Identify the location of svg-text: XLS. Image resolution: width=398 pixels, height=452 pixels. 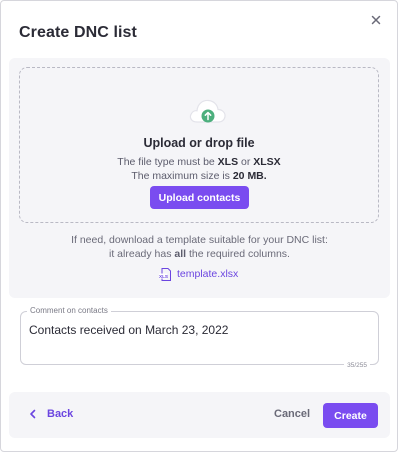
(163, 275).